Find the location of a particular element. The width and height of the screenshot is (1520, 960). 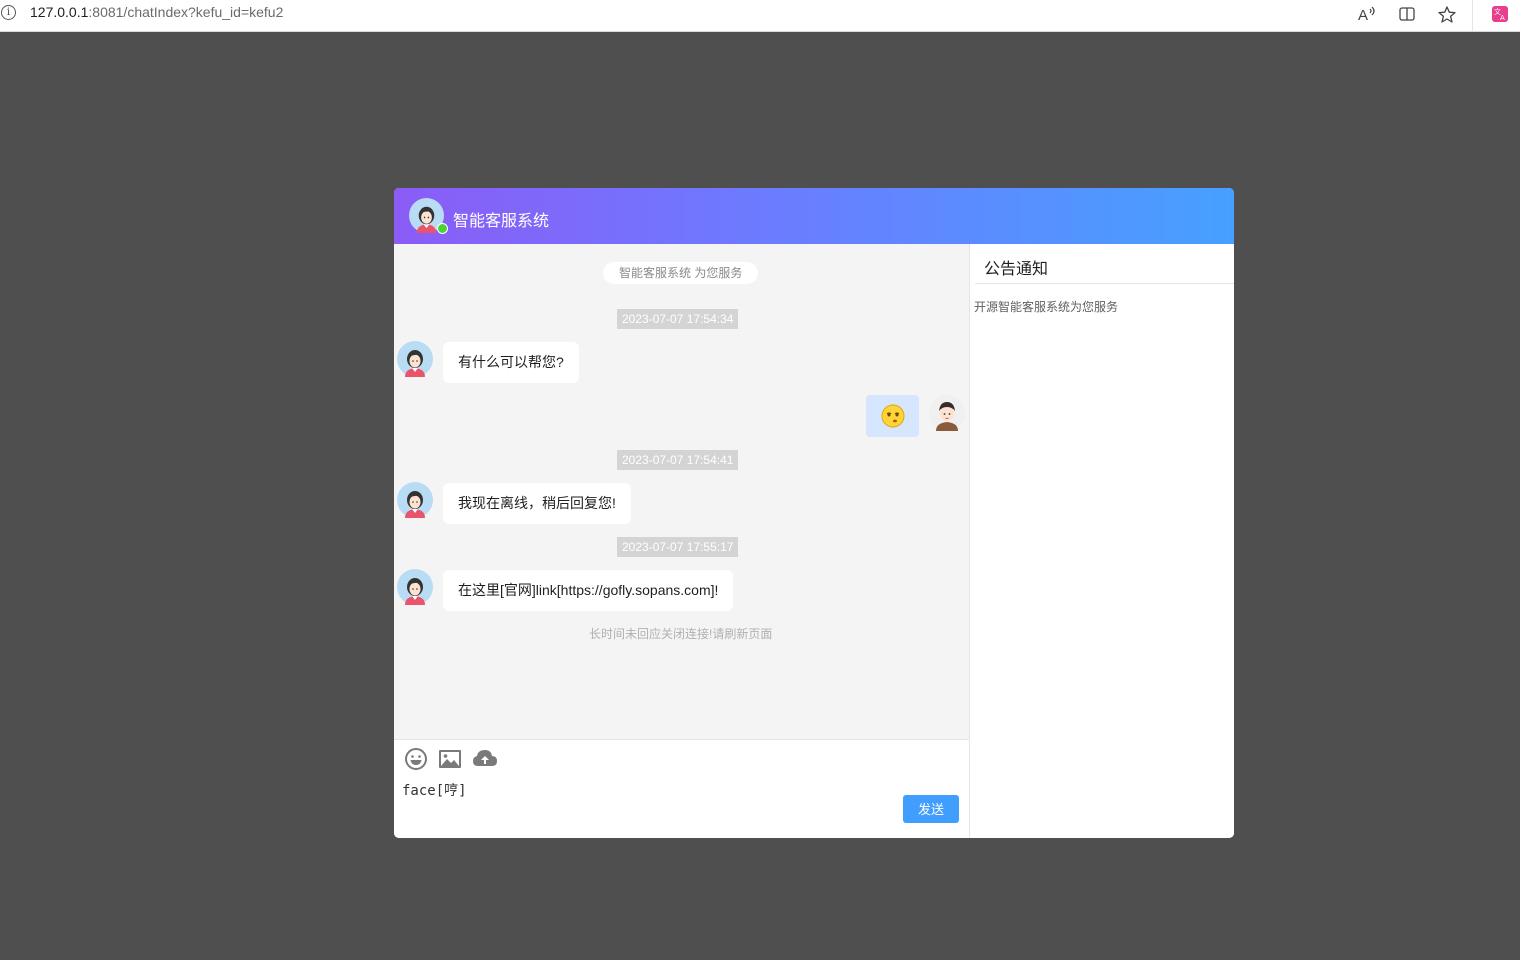

url-field: 127.0.0.1:8081/chatIndex?kefu_id=kefu2 is located at coordinates (156, 12).